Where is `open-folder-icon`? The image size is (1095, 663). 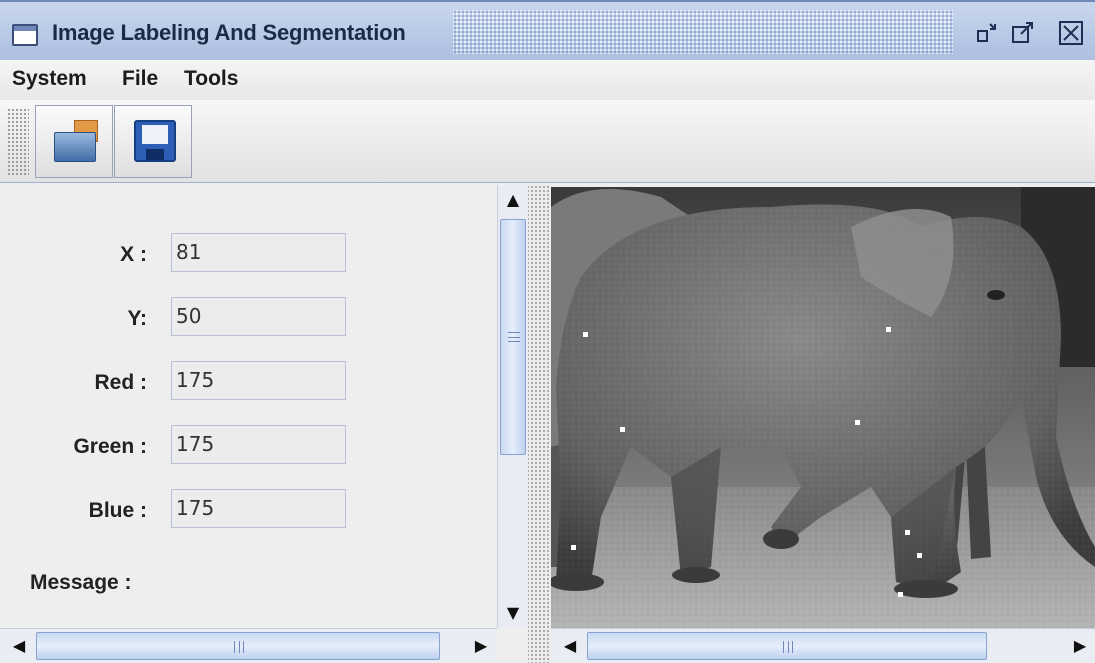
open-folder-icon is located at coordinates (76, 141).